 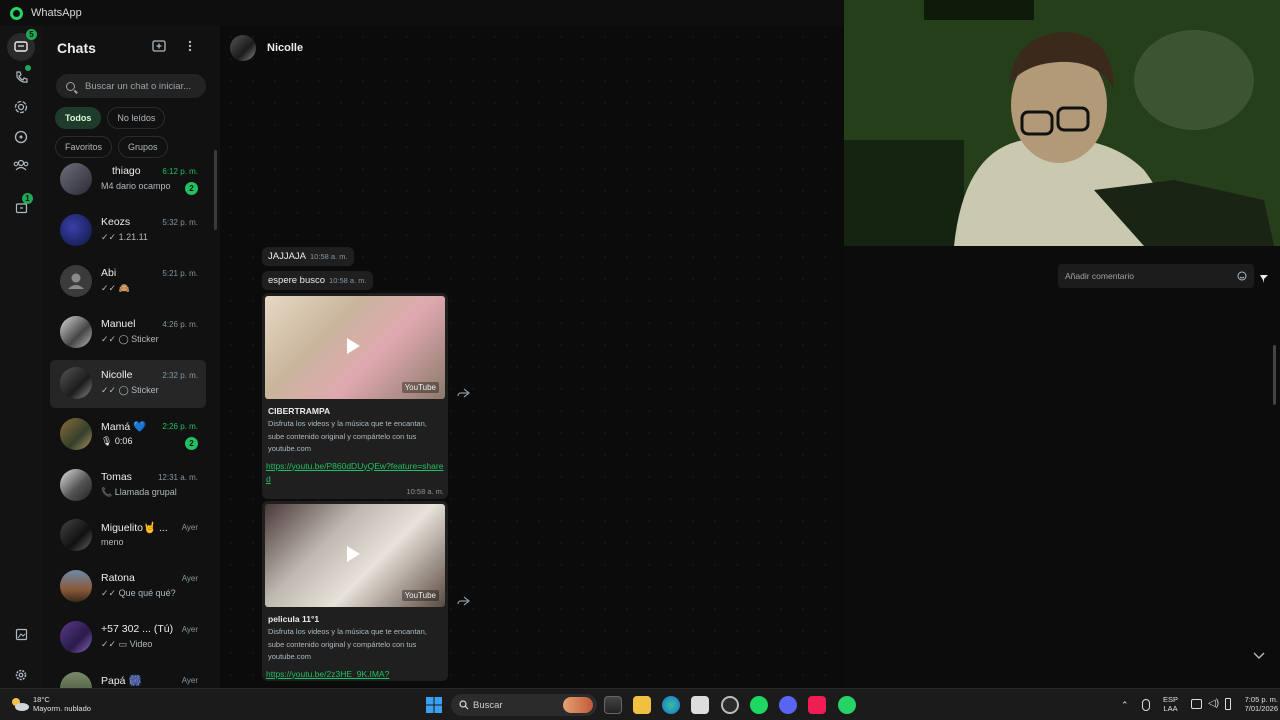 What do you see at coordinates (139, 492) in the screenshot?
I see `chat-preview: 📞 Llamada grupal` at bounding box center [139, 492].